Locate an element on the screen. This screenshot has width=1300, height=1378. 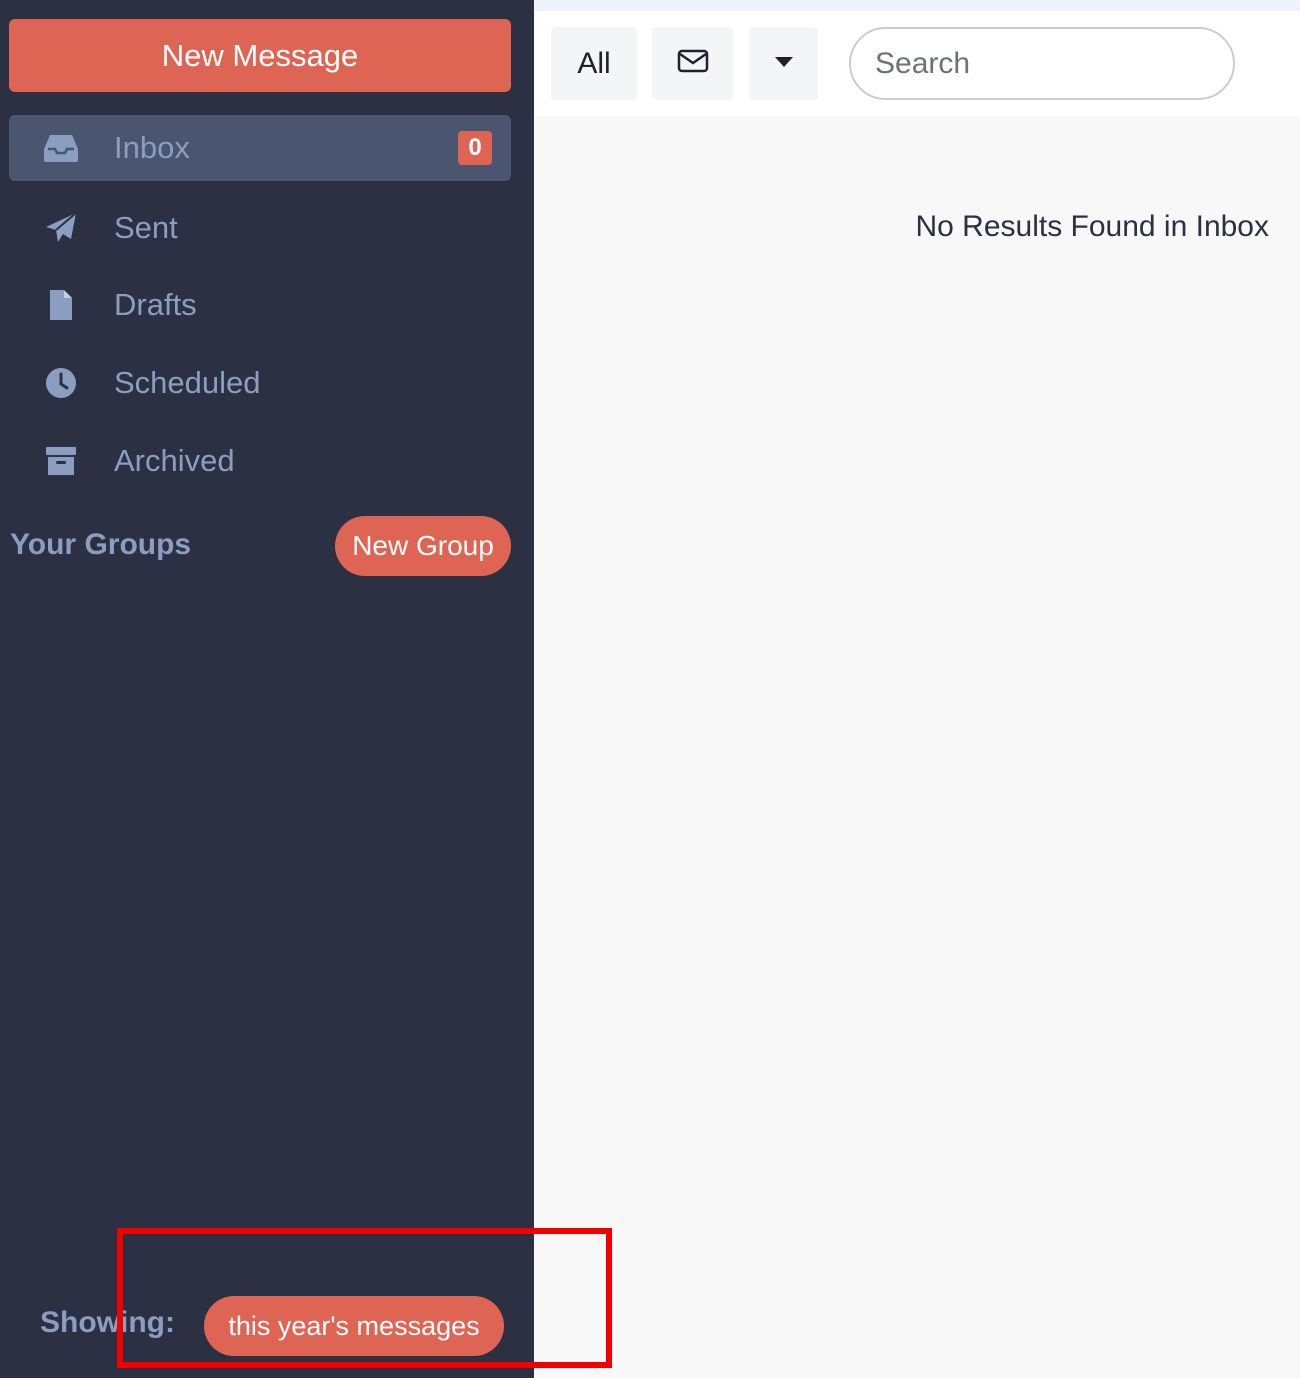
inbox-count-badge: 0 is located at coordinates (475, 148).